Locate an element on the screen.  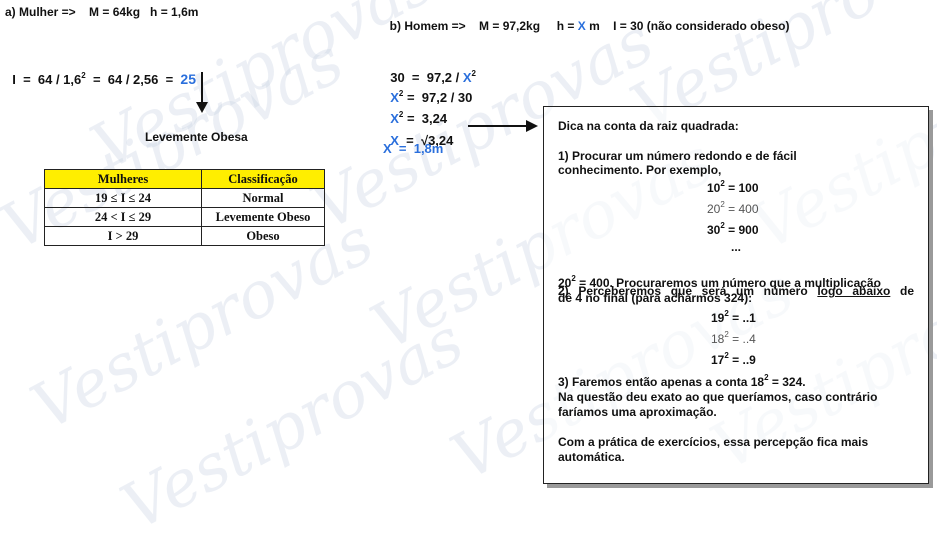
table-cell: 19 ≤ I ≤ 24 is located at coordinates (123, 198).